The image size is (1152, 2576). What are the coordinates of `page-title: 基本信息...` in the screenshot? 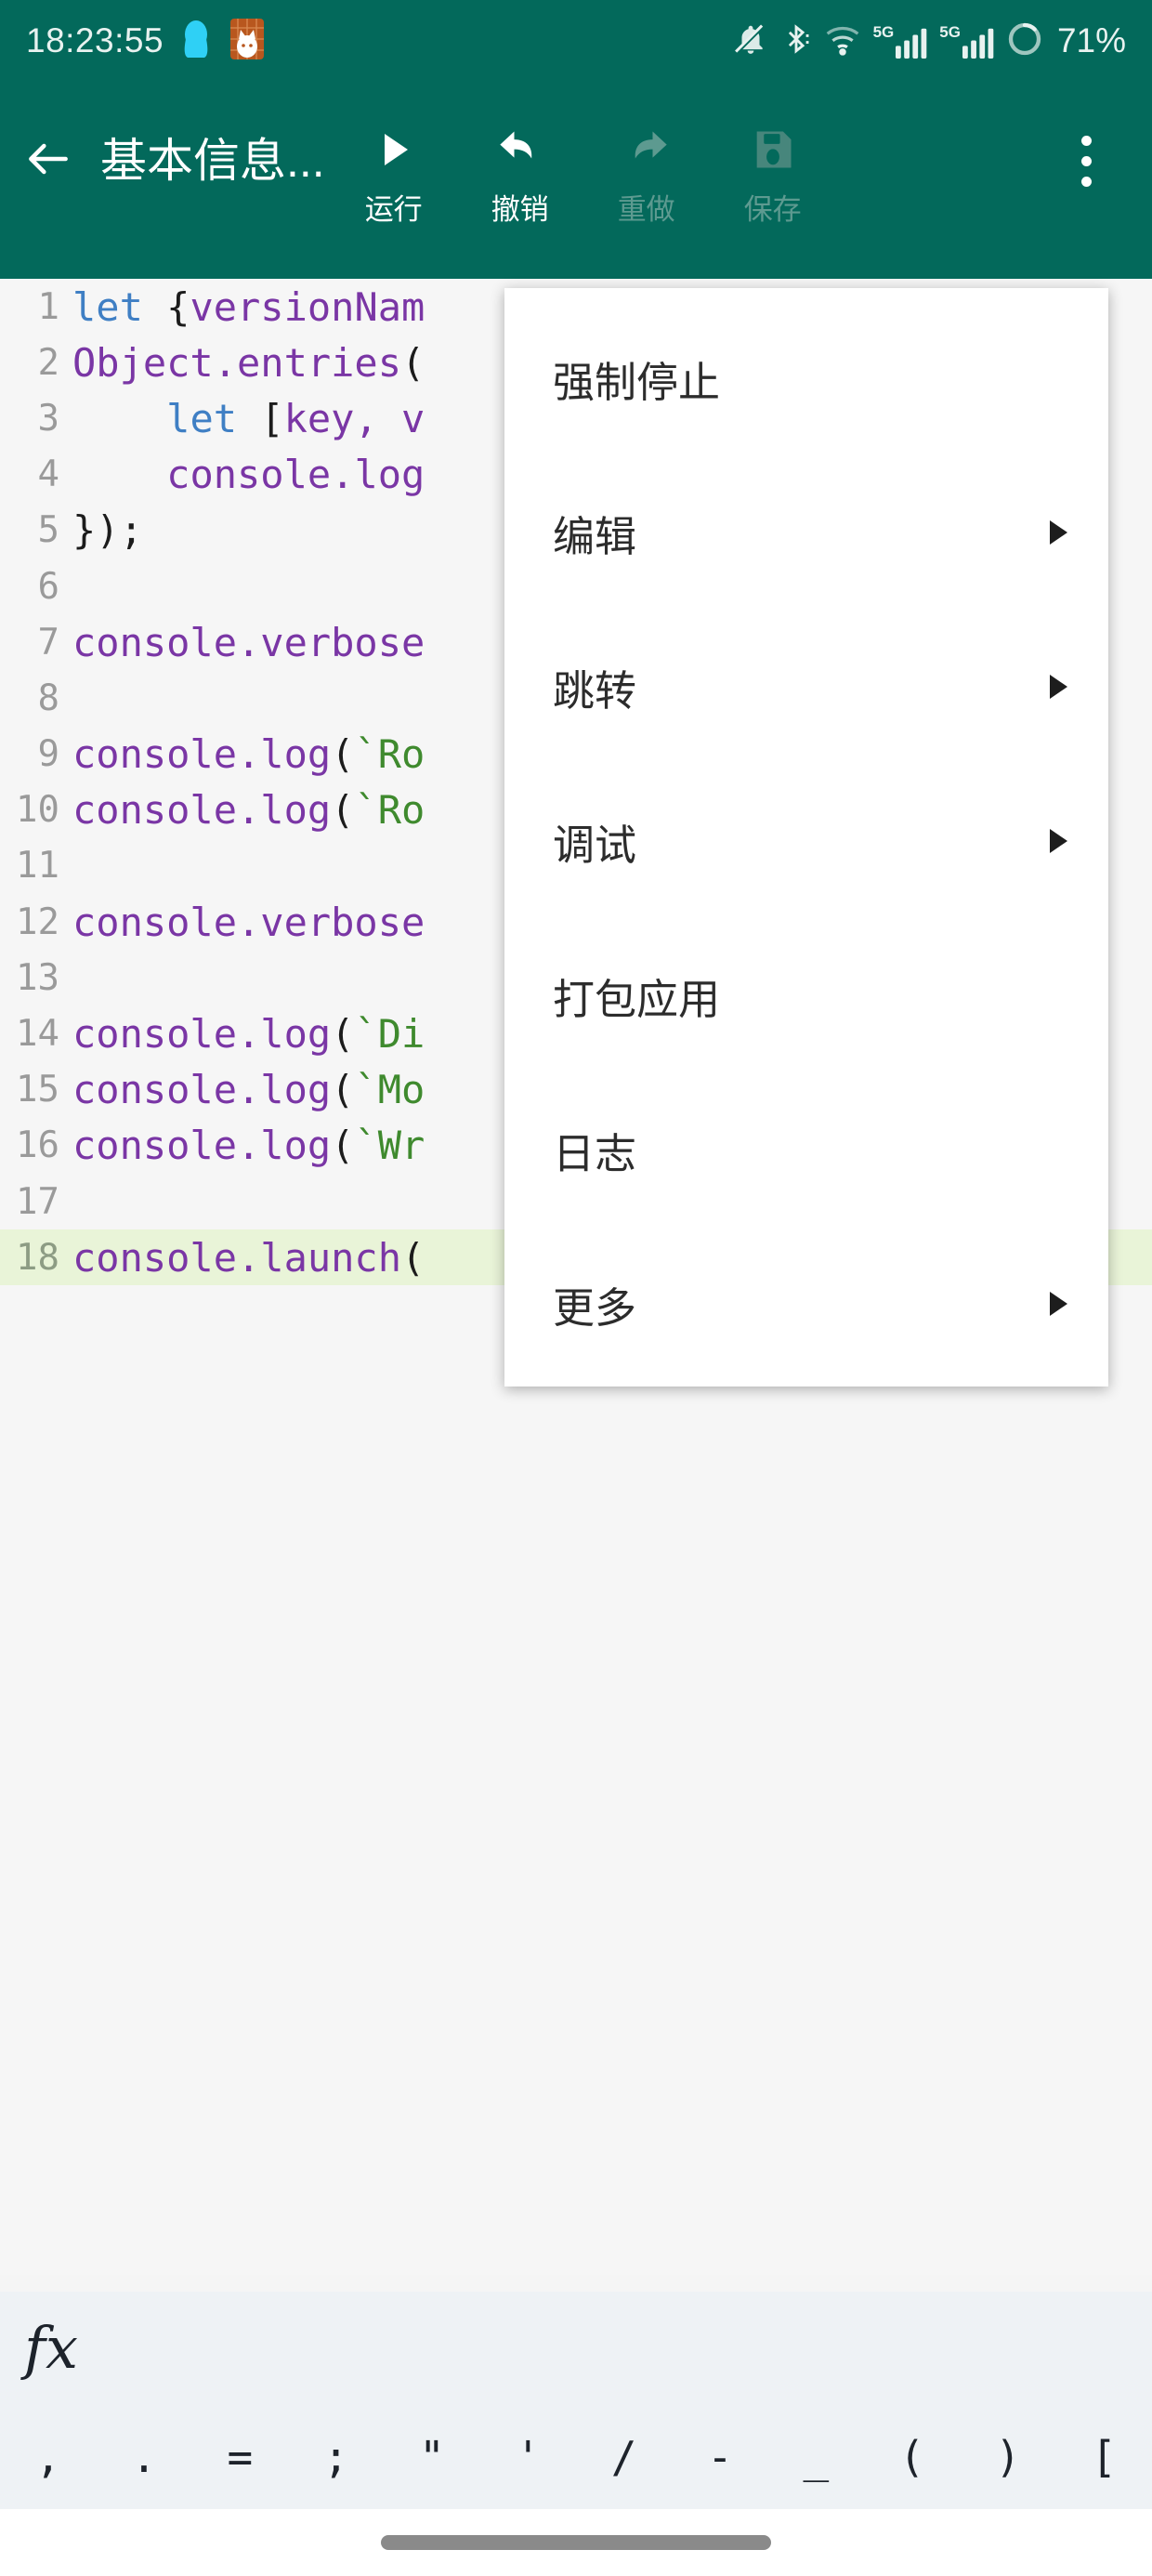 It's located at (212, 161).